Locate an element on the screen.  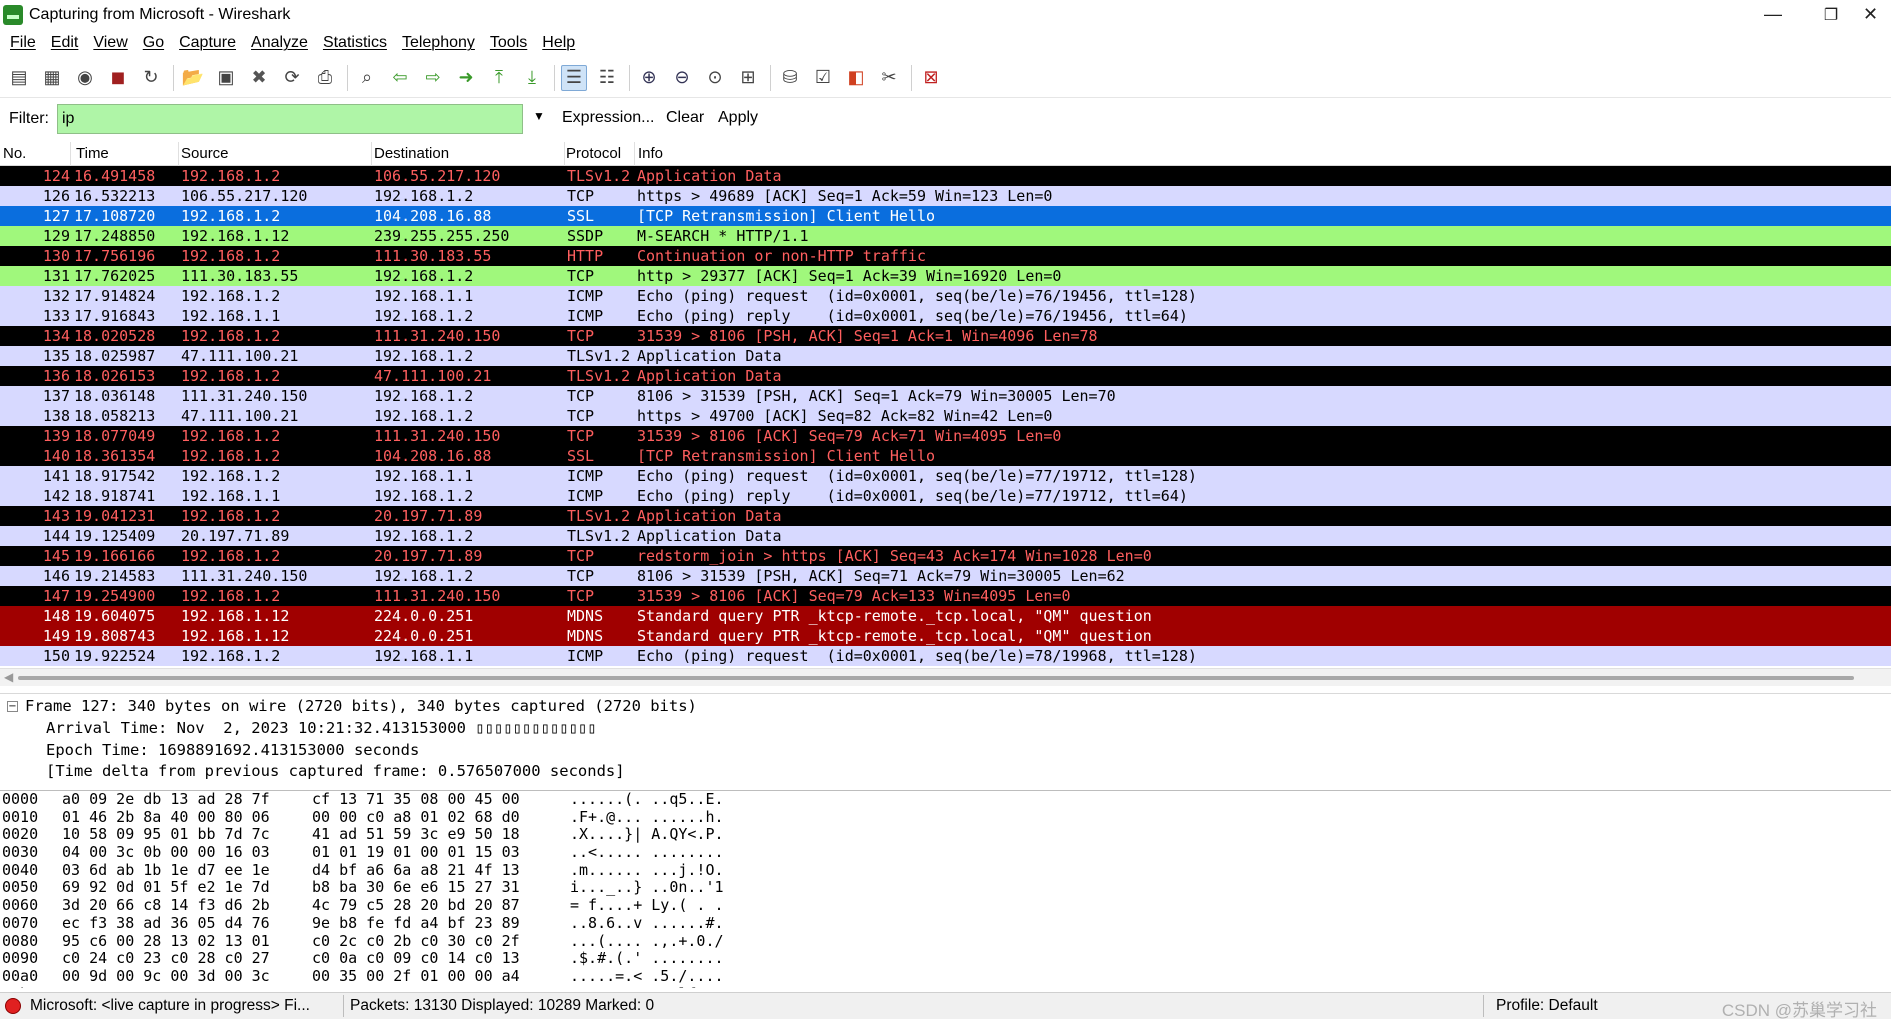
reload-icon: ⟳ is located at coordinates (292, 78).